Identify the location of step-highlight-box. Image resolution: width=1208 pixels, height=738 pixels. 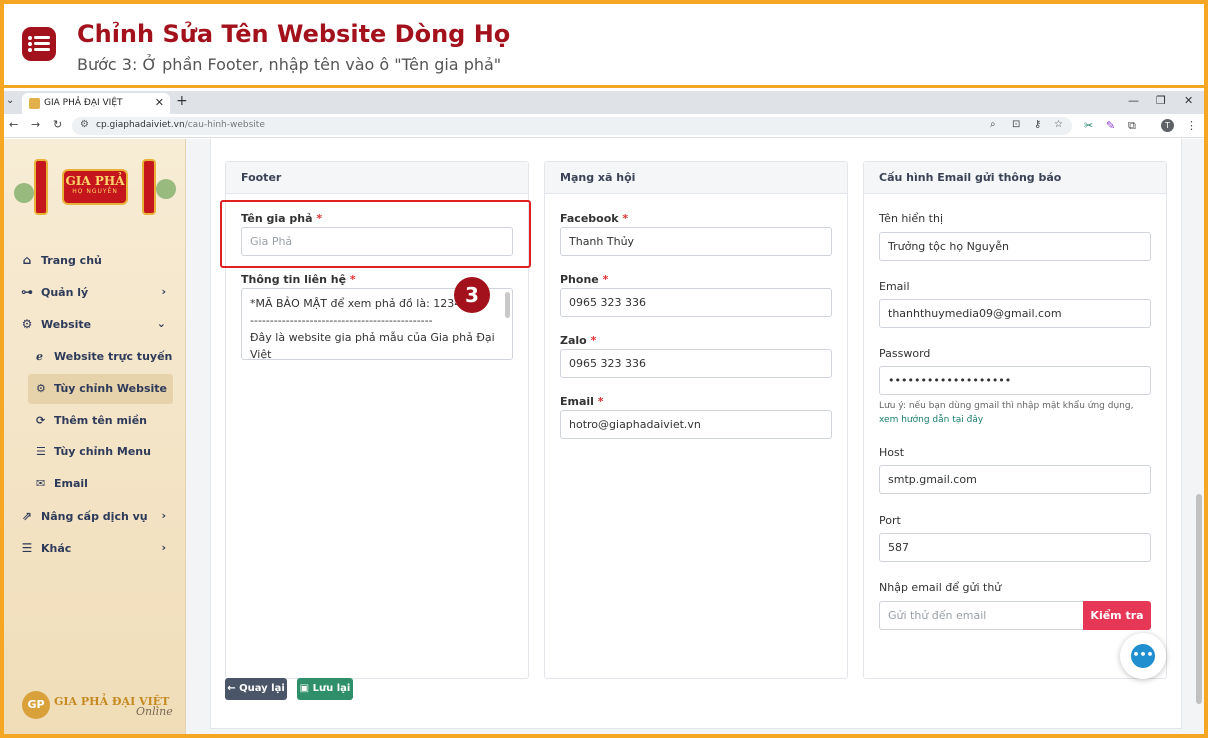
(375, 234).